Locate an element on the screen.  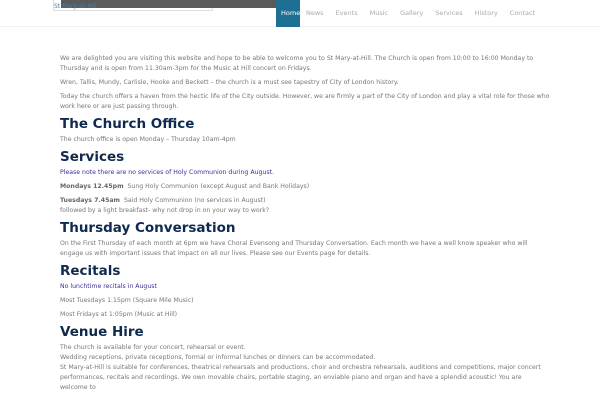
services-heading: Services is located at coordinates (92, 157).